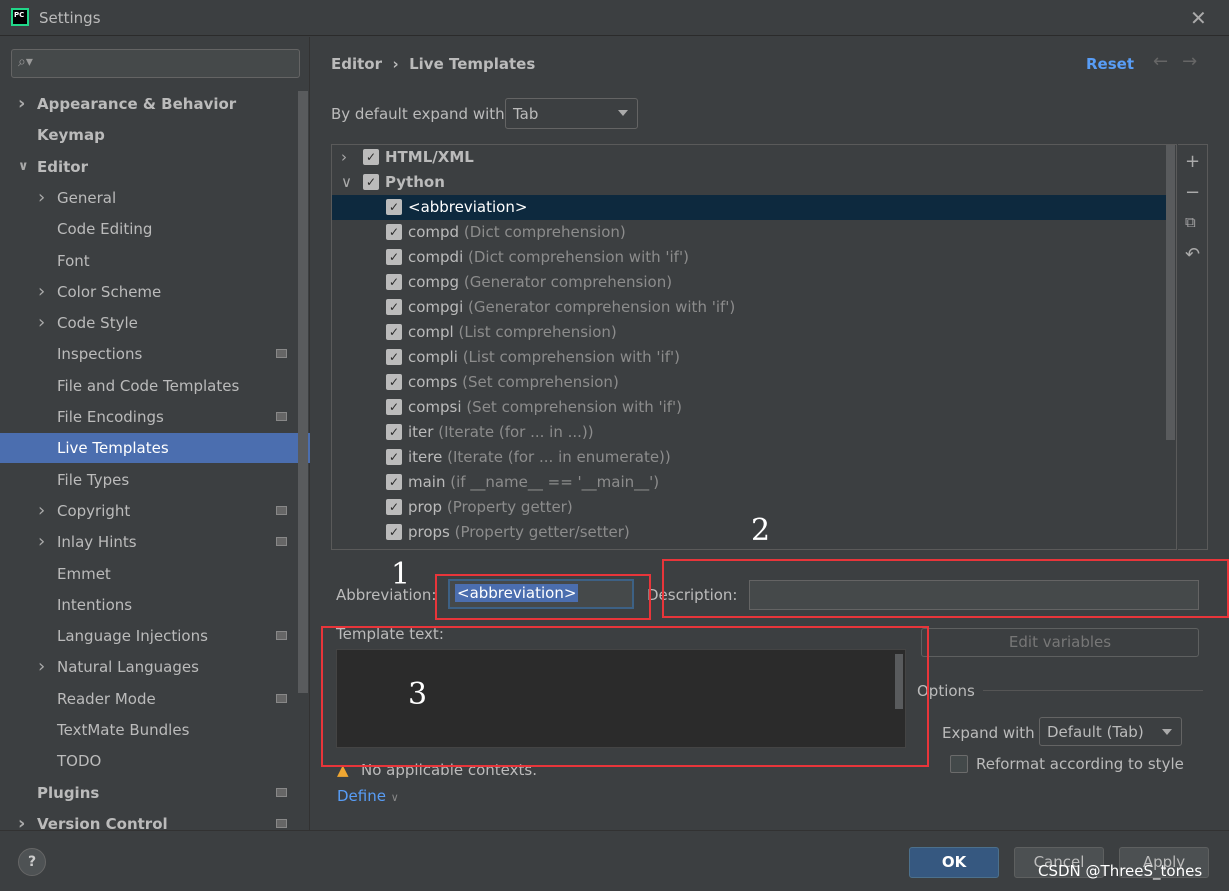  What do you see at coordinates (749, 157) in the screenshot?
I see `template-row: › ✓ HTML/XML` at bounding box center [749, 157].